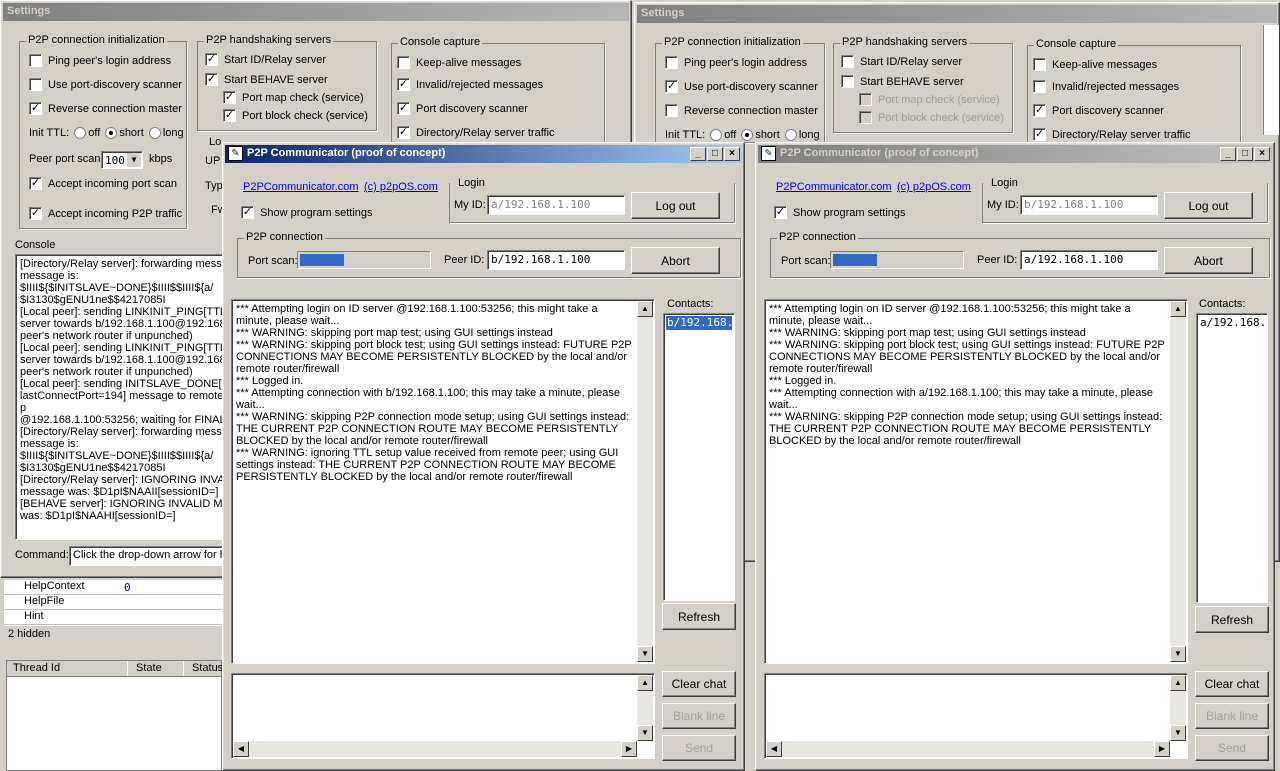 Image resolution: width=1280 pixels, height=771 pixels. I want to click on port-block-checkbox: ✓ Port block check (service), so click(295, 115).